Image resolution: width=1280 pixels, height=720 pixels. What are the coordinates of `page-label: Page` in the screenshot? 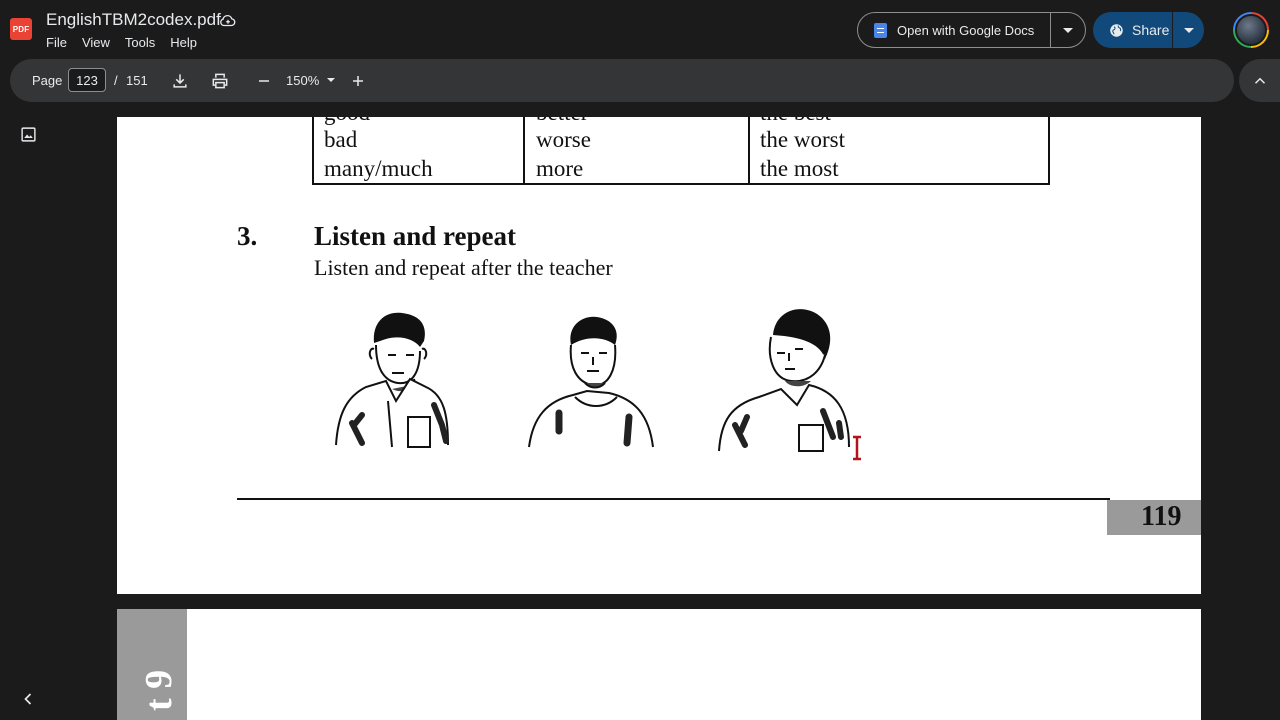 It's located at (47, 80).